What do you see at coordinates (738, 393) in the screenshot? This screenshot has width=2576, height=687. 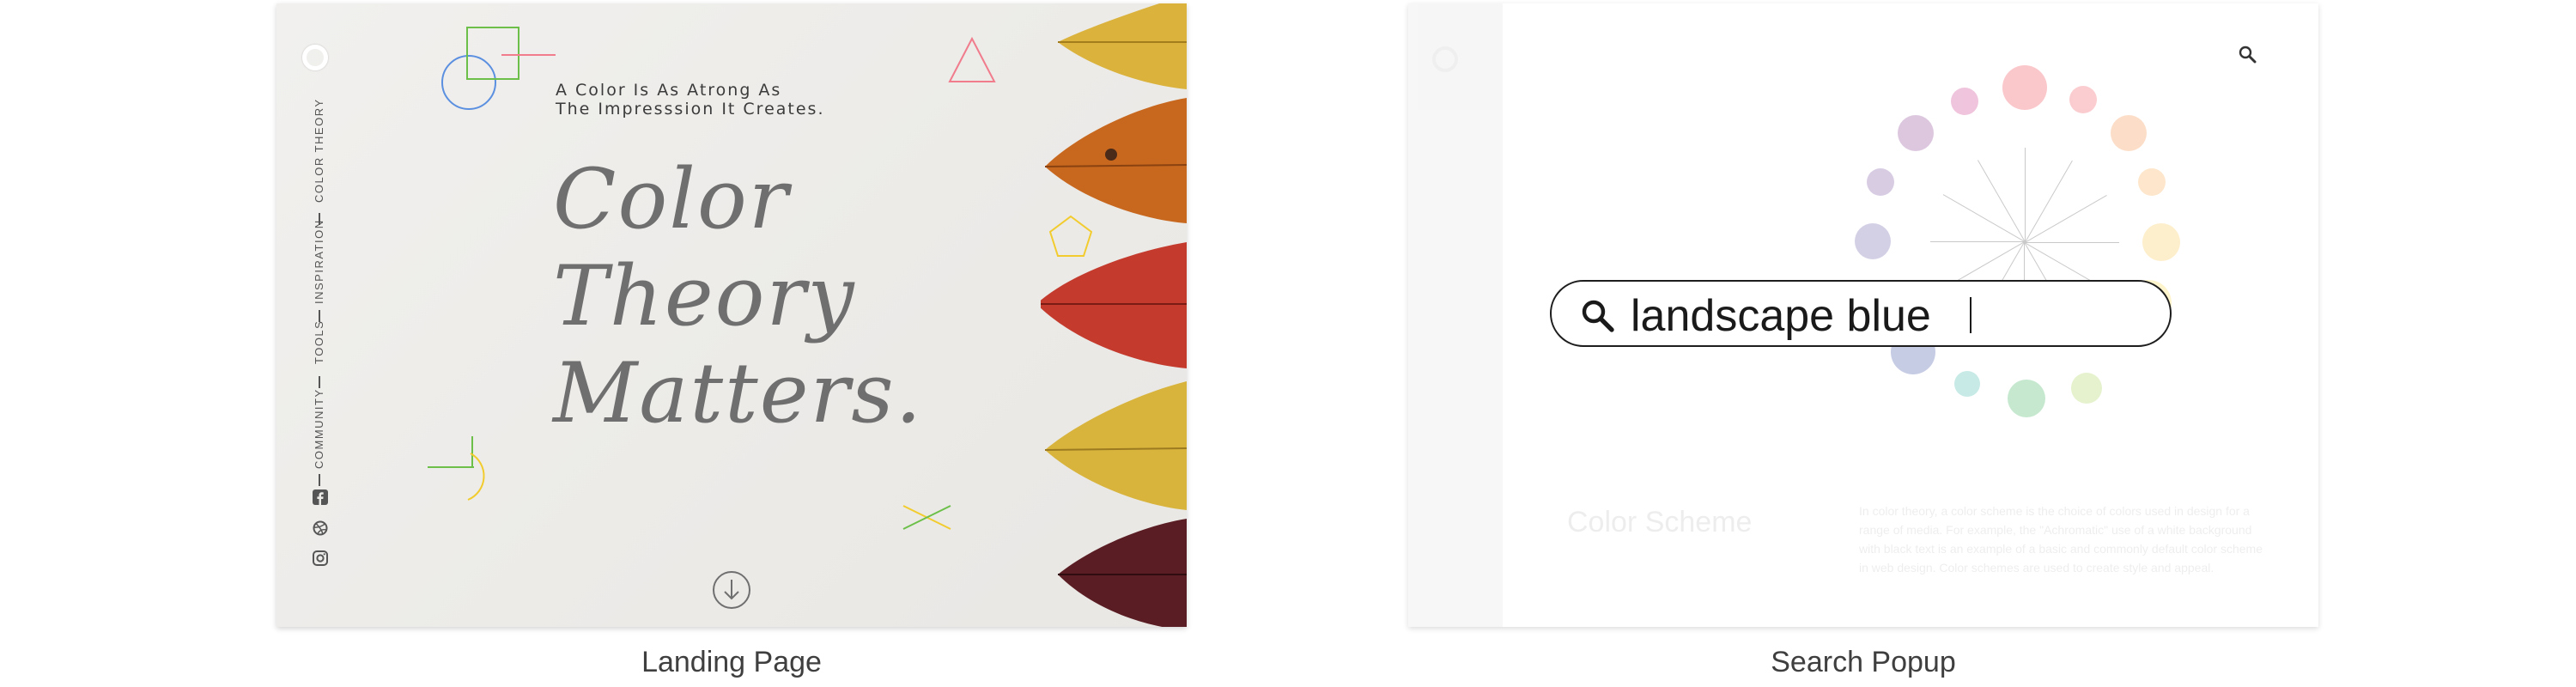 I see `hero-heading-line-3: Matters.` at bounding box center [738, 393].